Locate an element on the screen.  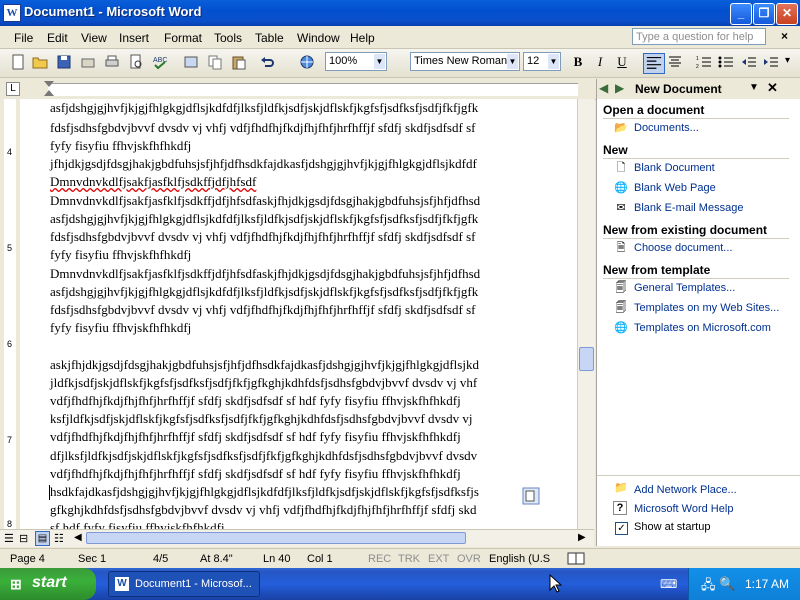
underline-button: U is located at coordinates (622, 62).